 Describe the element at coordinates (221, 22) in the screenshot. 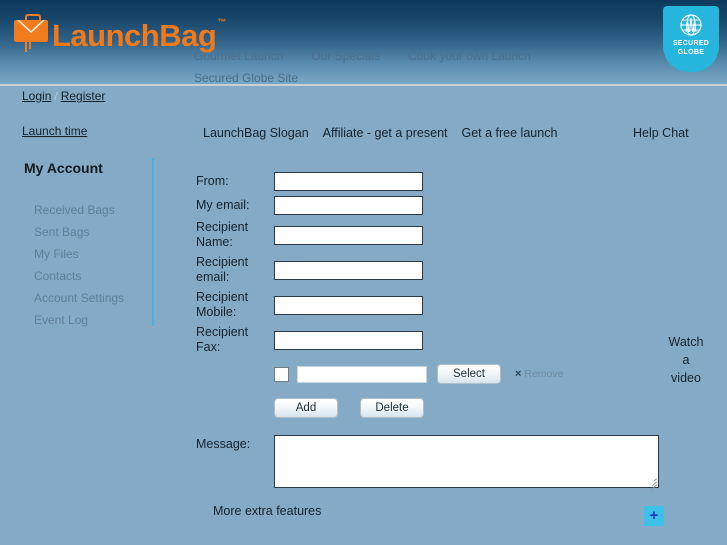

I see `trademark-symbol: ™` at that location.